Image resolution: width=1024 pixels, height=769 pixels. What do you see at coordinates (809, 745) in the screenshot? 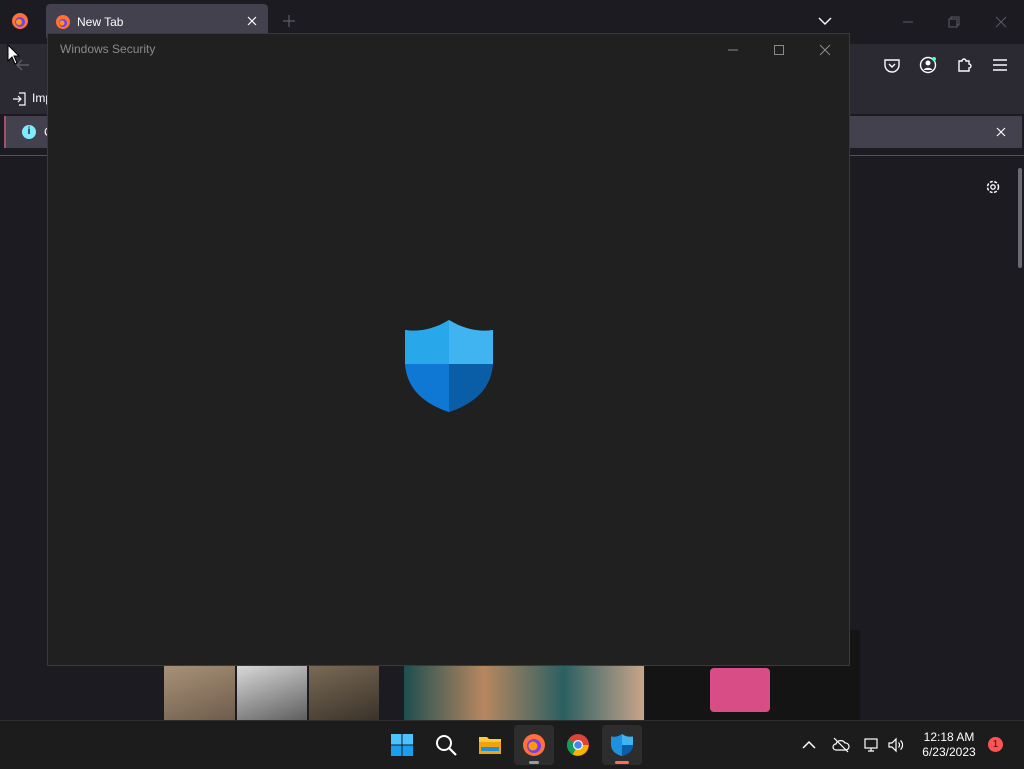
I see `chevron-up-icon` at bounding box center [809, 745].